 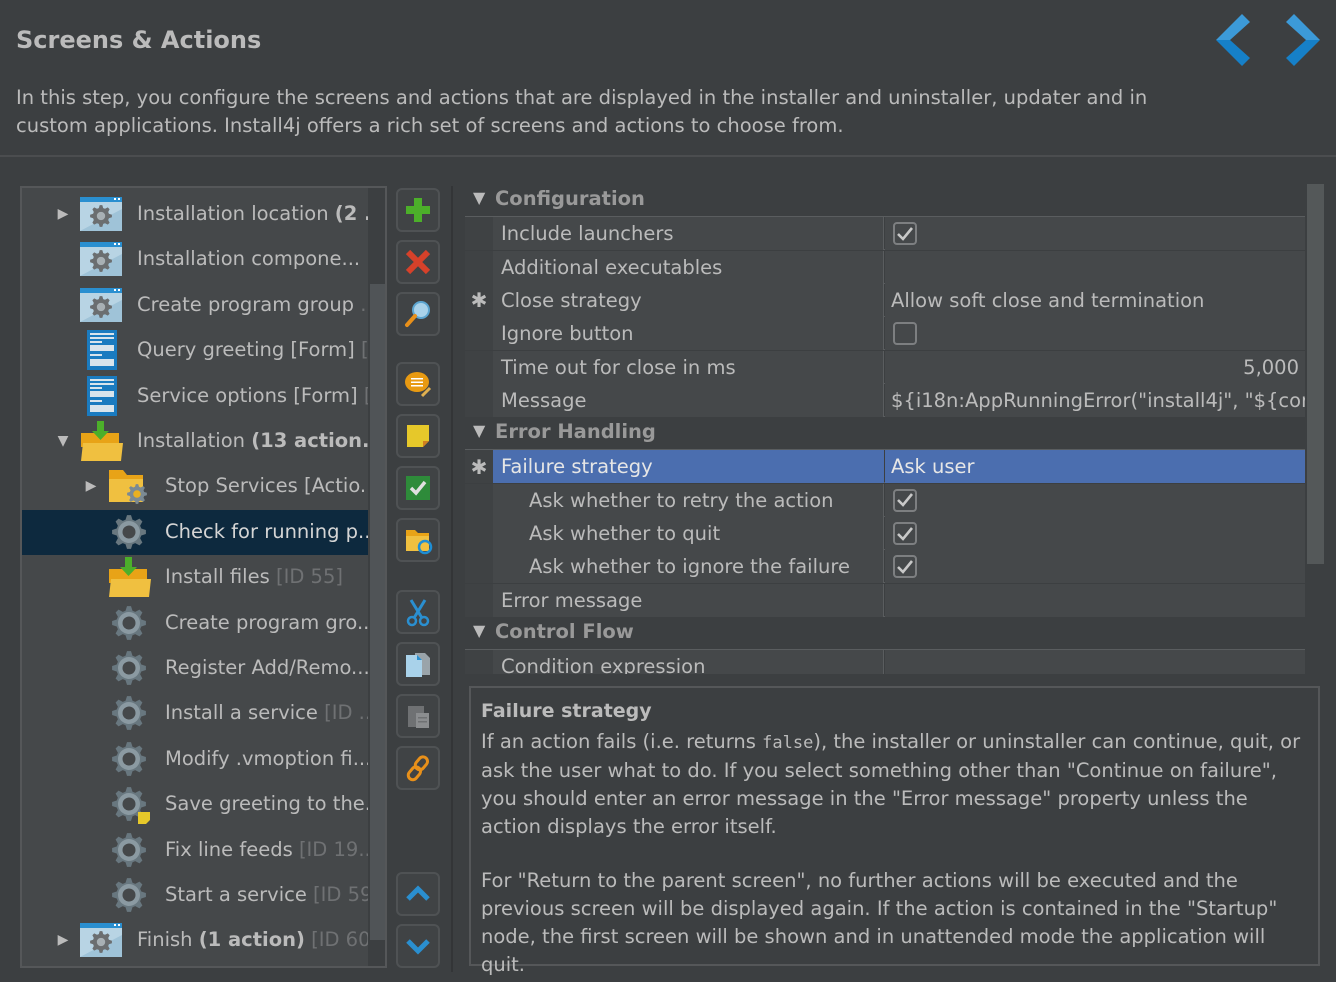 I want to click on properties-scrollbar-thumb, so click(x=1315, y=374).